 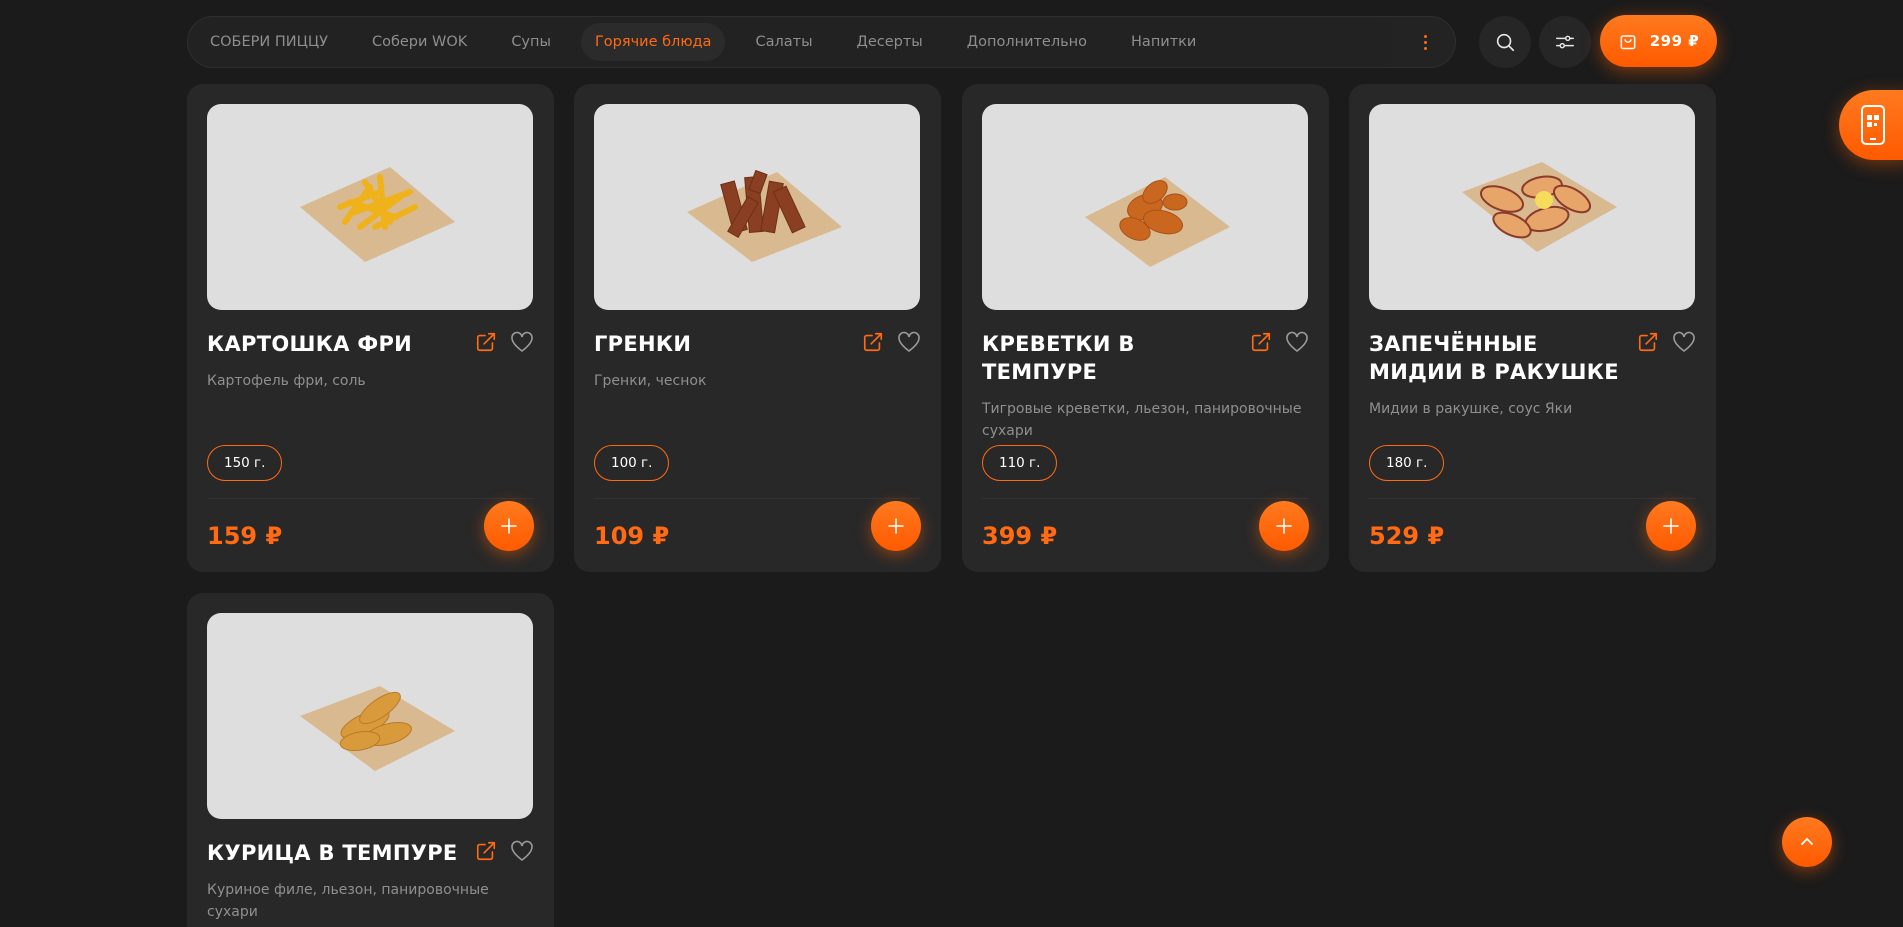 What do you see at coordinates (339, 853) in the screenshot?
I see `product-title: КУРИЦА В ТЕМПУРЕ` at bounding box center [339, 853].